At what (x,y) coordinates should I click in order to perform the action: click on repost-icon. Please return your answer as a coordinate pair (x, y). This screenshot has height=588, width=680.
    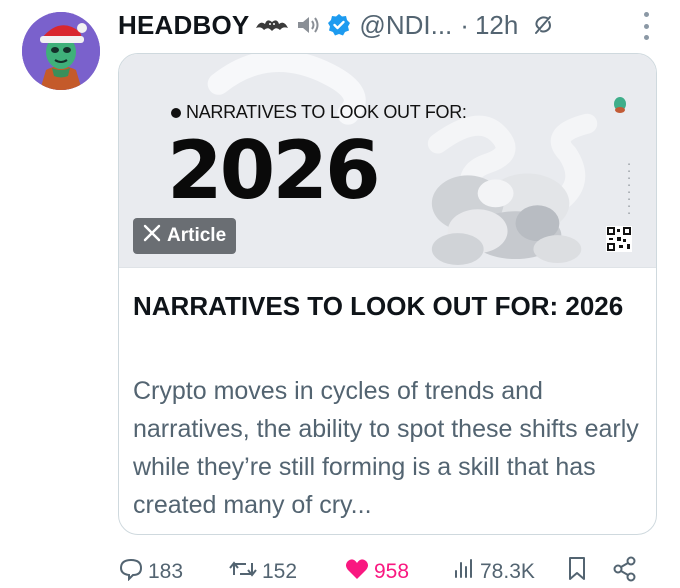
    Looking at the image, I should click on (245, 572).